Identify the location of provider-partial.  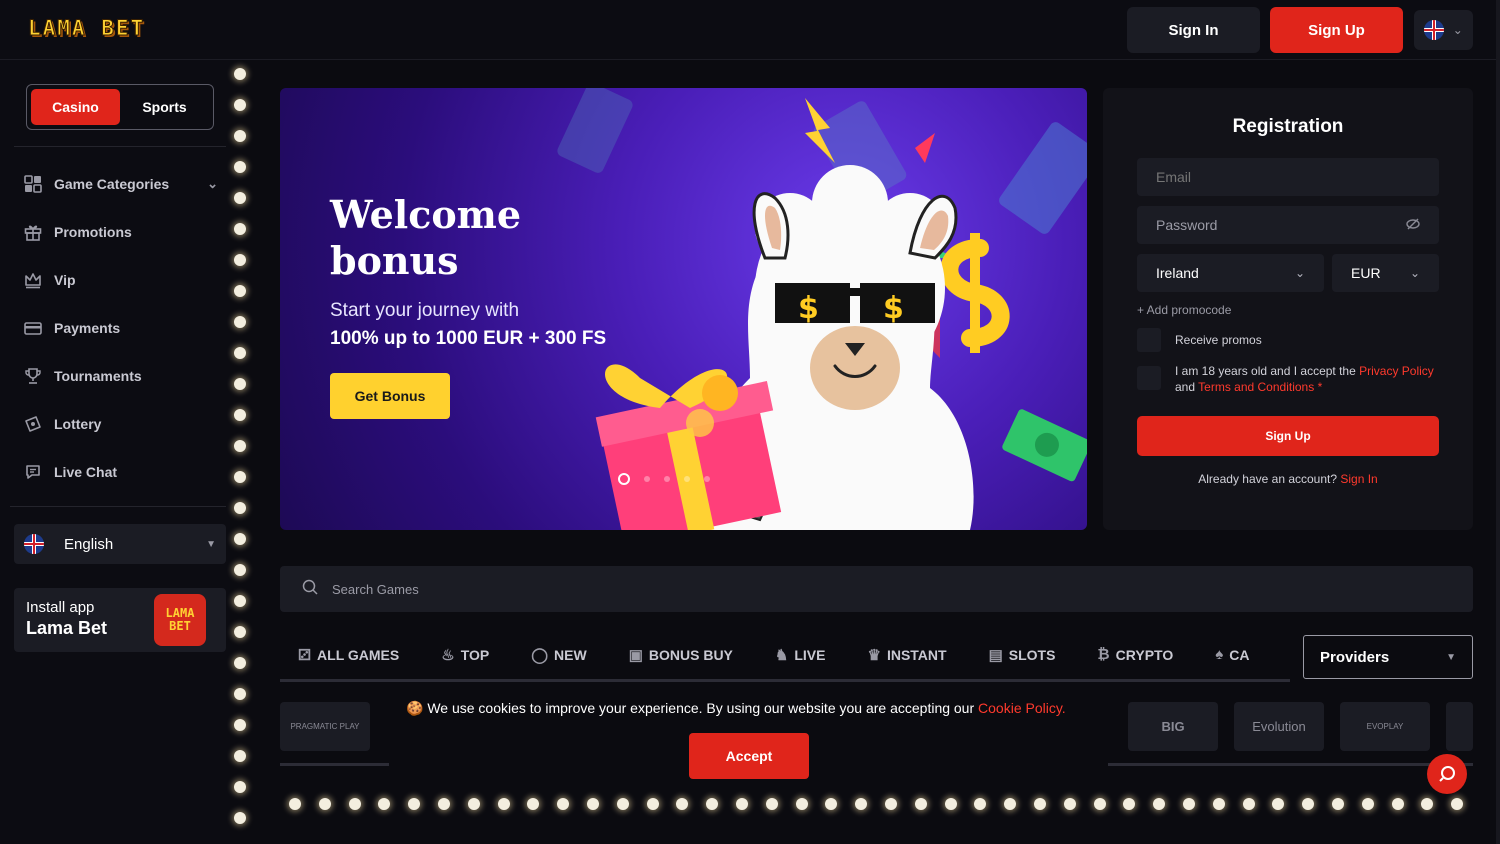
(1459, 726).